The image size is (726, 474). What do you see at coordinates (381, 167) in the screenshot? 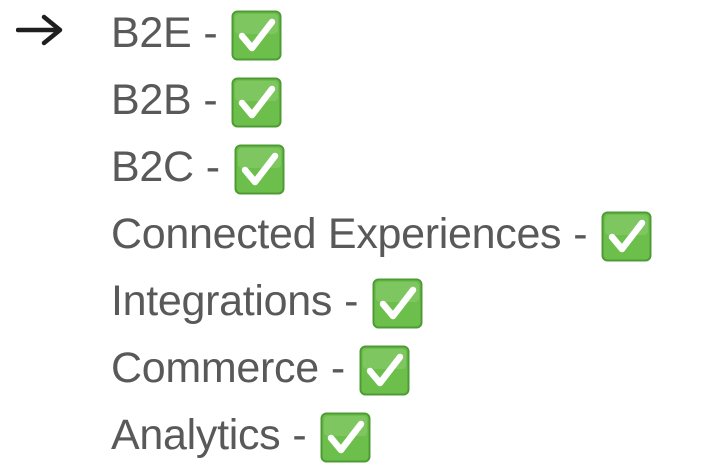
I see `checklist-item-b2c: B2C -` at bounding box center [381, 167].